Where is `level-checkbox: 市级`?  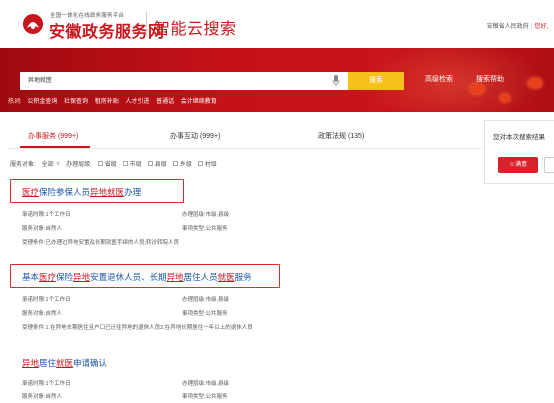 level-checkbox: 市级 is located at coordinates (132, 163).